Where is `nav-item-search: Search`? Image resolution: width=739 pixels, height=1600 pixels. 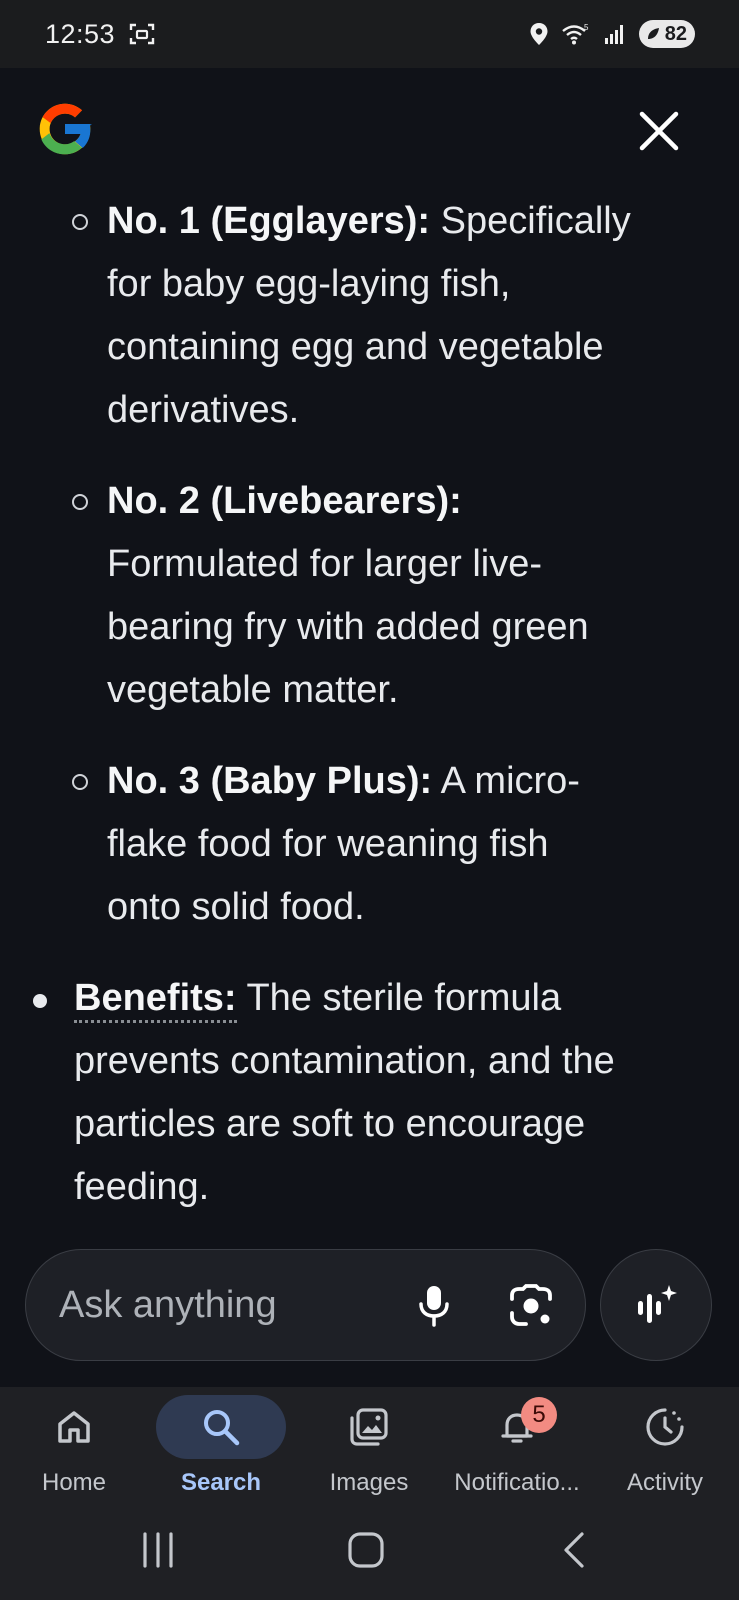 nav-item-search: Search is located at coordinates (221, 1444).